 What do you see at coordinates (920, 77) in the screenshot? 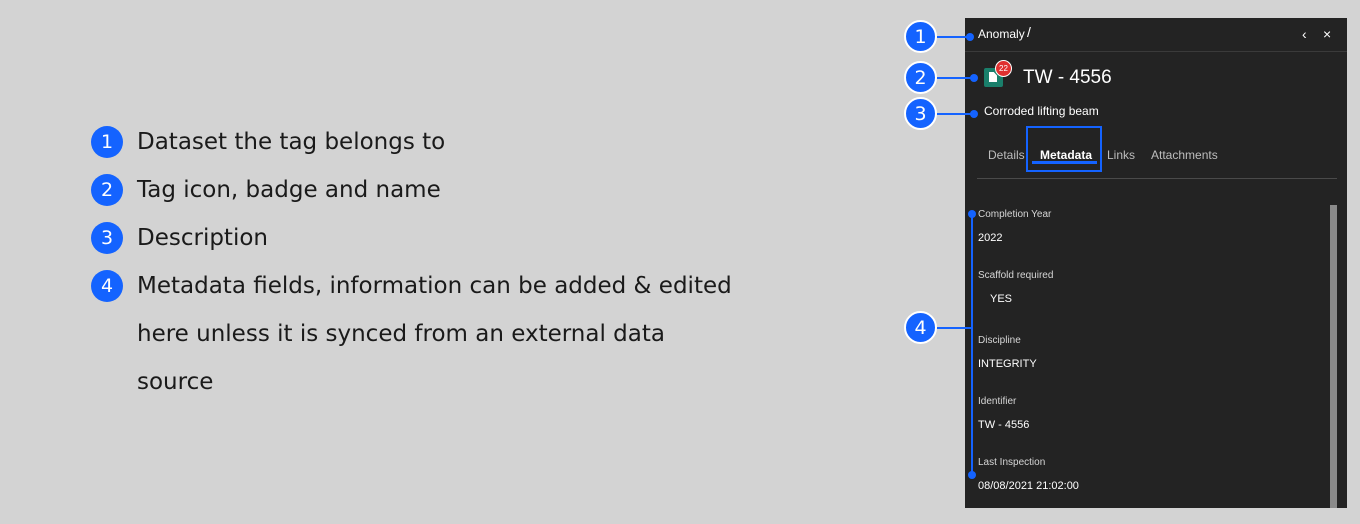
I see `callout-2: 2` at bounding box center [920, 77].